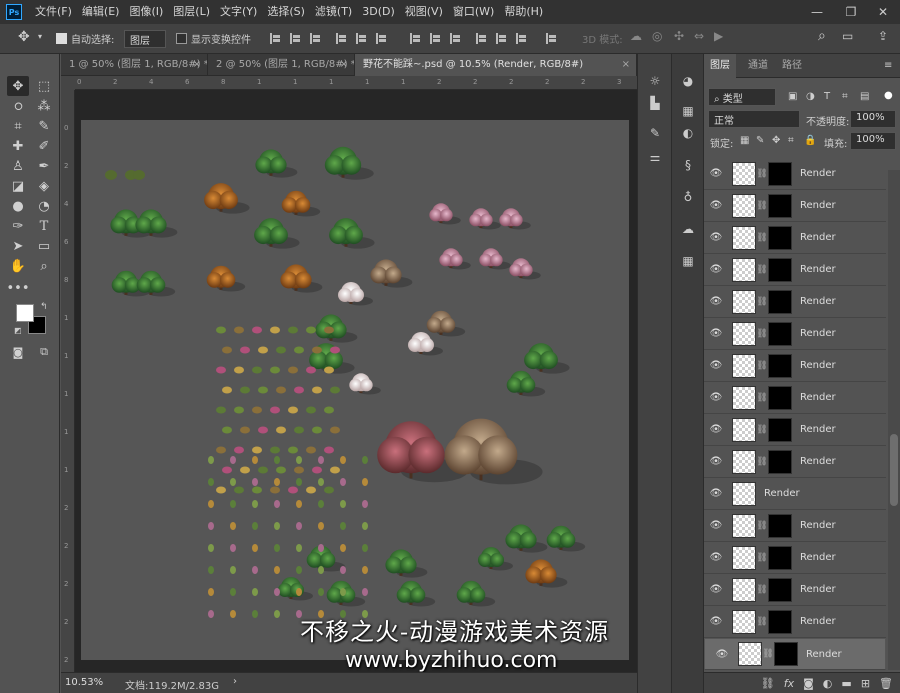 The image size is (900, 693). I want to click on chevron-right-icon: ›, so click(235, 681).